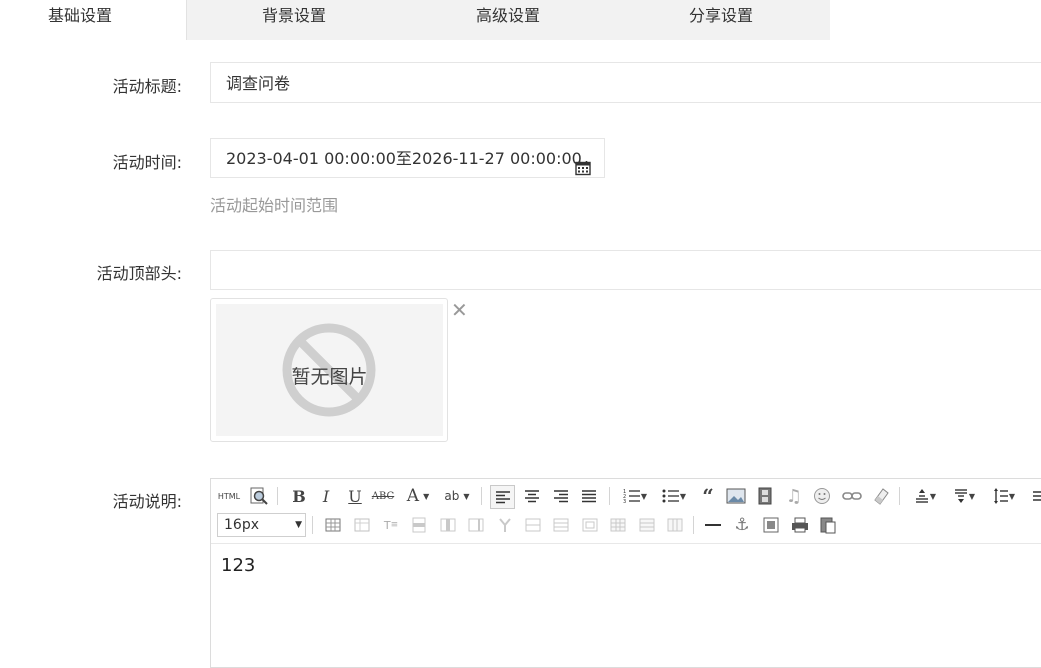 Image resolution: width=1041 pixels, height=668 pixels. I want to click on delete-table-icon, so click(362, 525).